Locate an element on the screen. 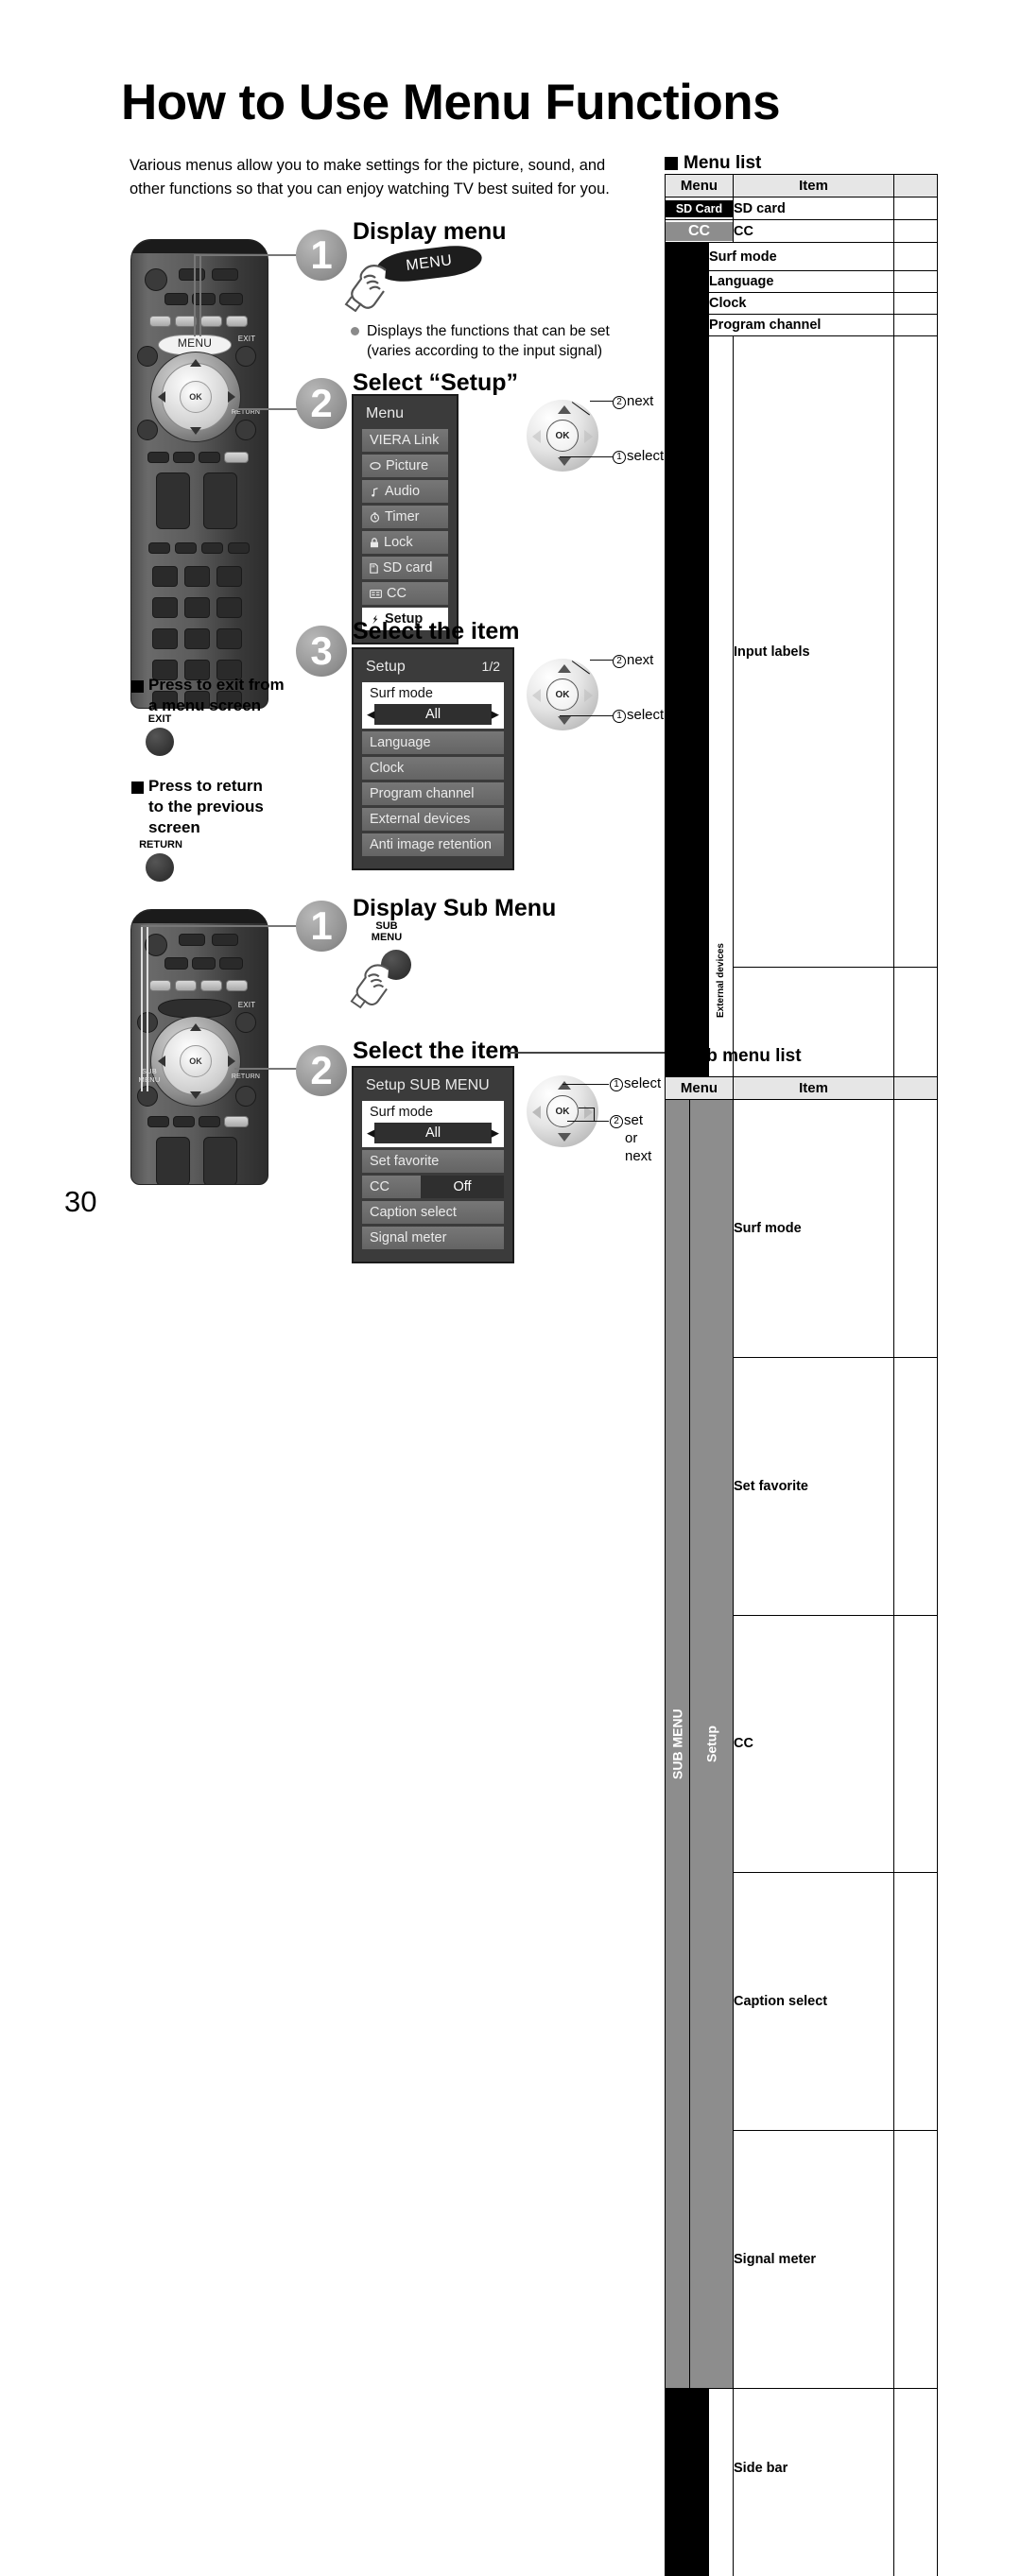 The image size is (1021, 2576). osd-item-picture: Picture is located at coordinates (405, 466).